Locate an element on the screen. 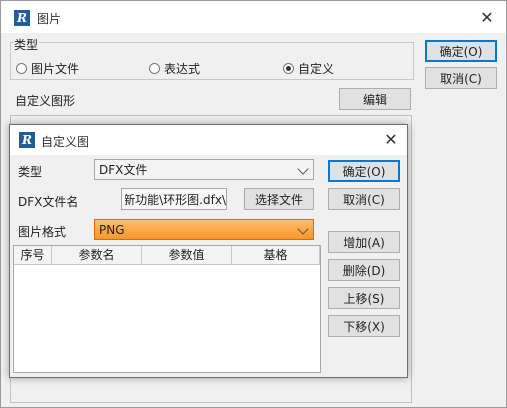 The width and height of the screenshot is (507, 408). custom-shape-label: 自定义图形 is located at coordinates (45, 101).